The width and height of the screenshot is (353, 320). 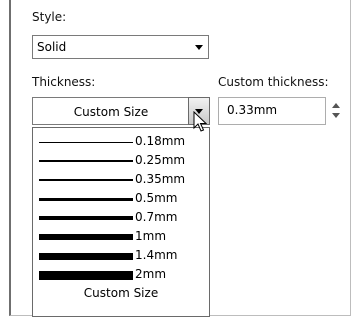 I want to click on custom-thickness-input: 0.33mm, so click(x=272, y=111).